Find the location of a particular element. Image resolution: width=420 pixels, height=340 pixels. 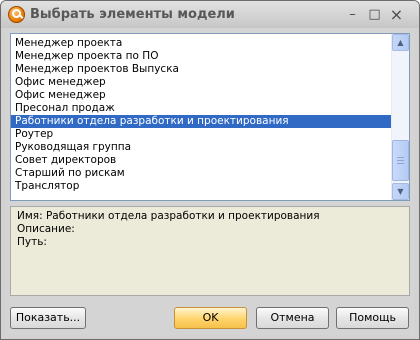

maximize-button: □ is located at coordinates (374, 14).